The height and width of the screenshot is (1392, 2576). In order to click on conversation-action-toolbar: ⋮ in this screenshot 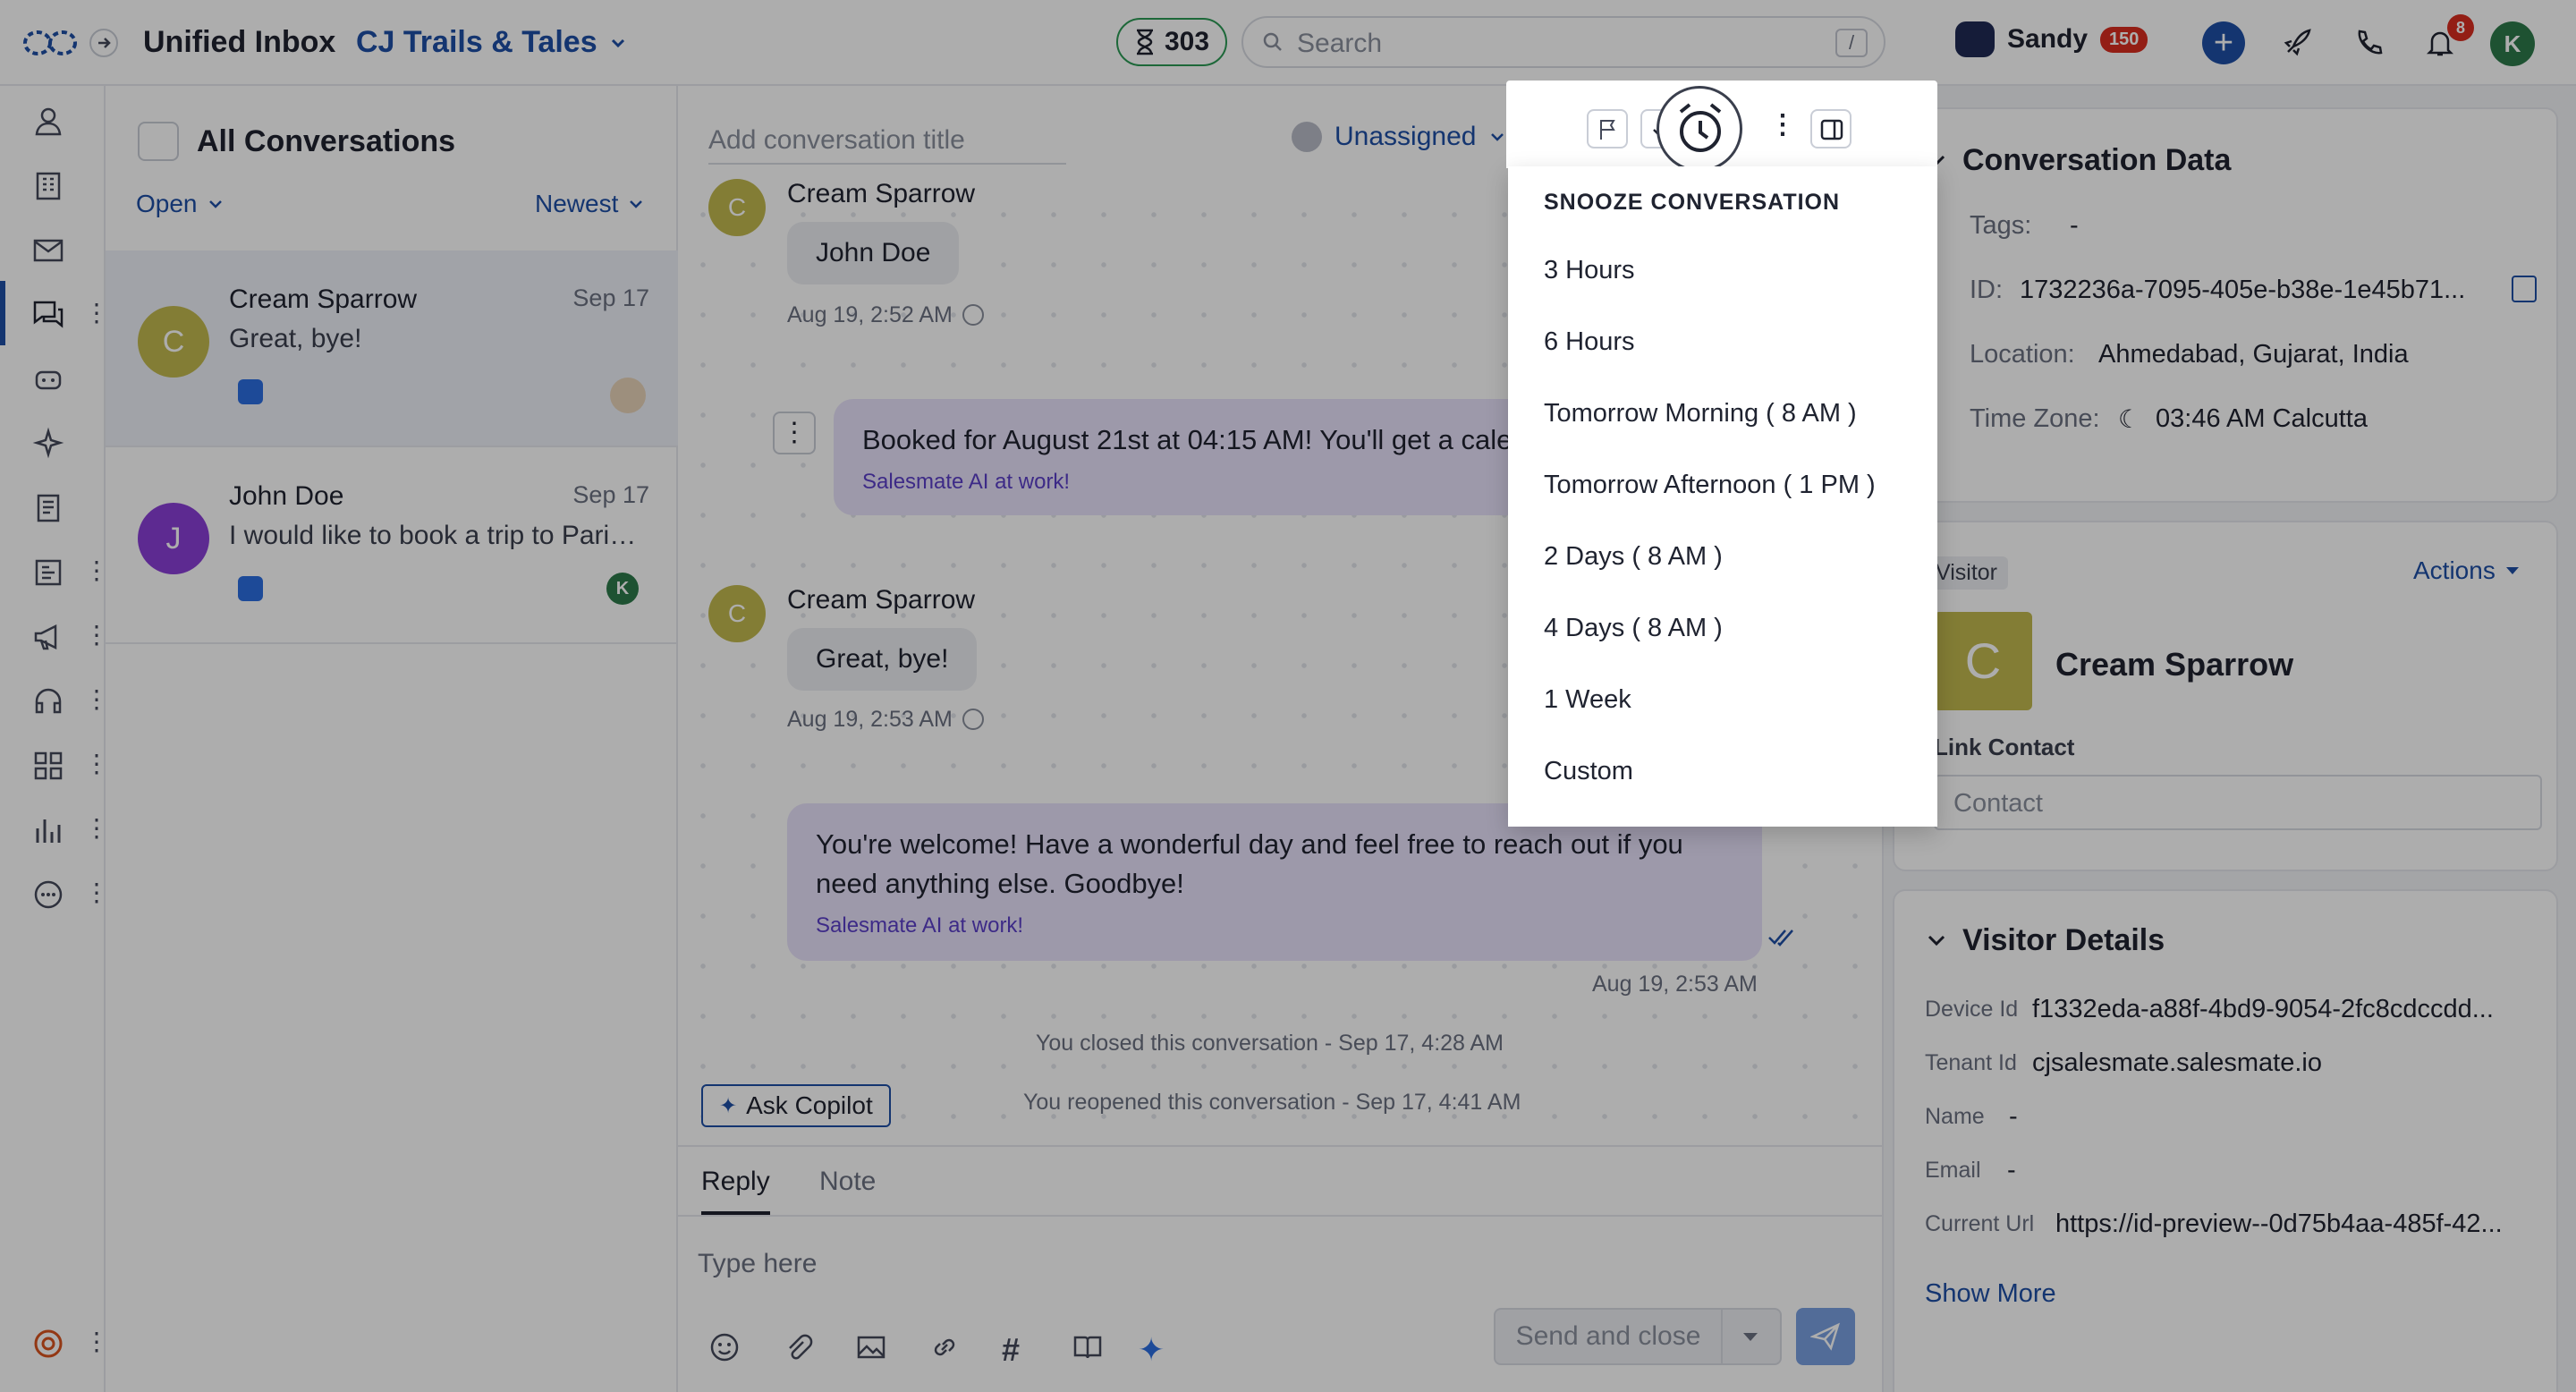, I will do `click(1721, 126)`.